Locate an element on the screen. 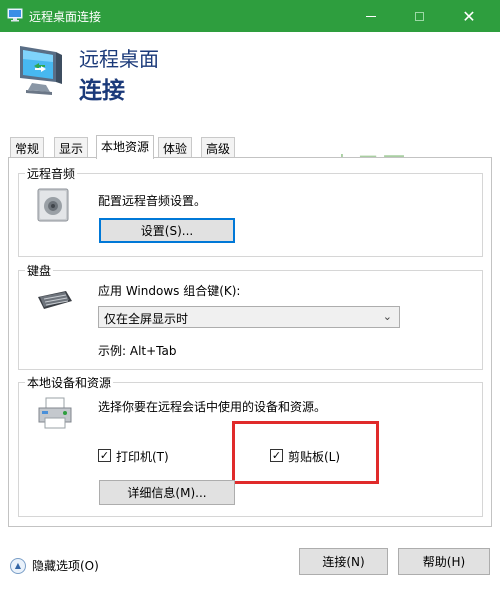 Image resolution: width=500 pixels, height=591 pixels. chevron-down-icon: ⌄ is located at coordinates (387, 316).